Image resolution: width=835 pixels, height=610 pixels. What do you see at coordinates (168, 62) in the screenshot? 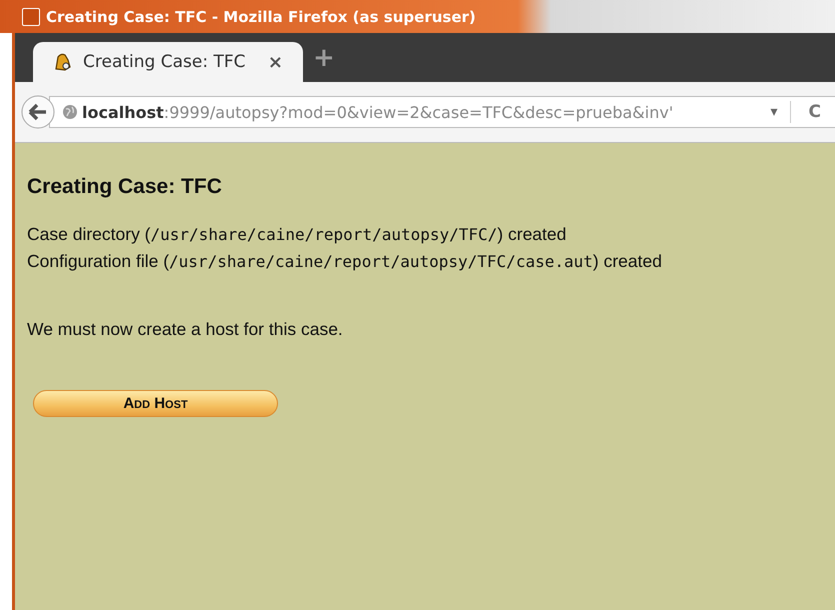
I see `browser-tab: Creating Case: TFC ×` at bounding box center [168, 62].